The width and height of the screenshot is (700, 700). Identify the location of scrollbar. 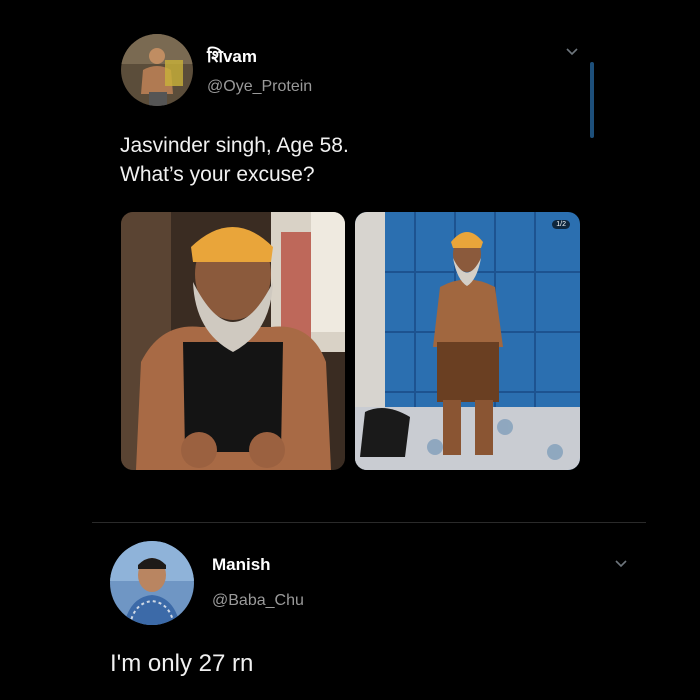
(592, 100).